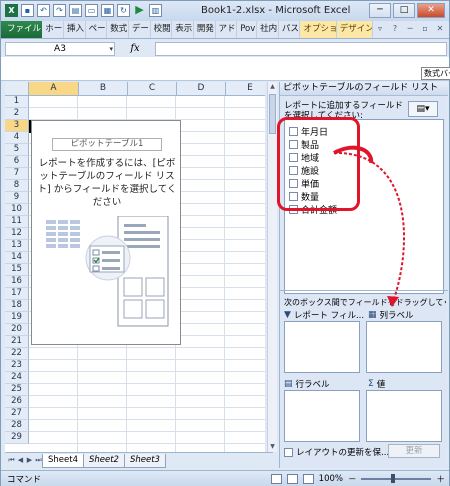  I want to click on print-preview-icon: ▤, so click(75, 10).